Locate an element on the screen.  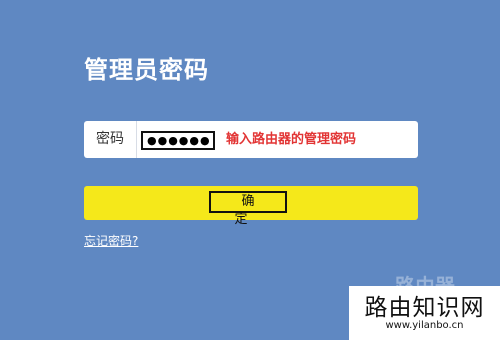
watermark-box: 路由知识网 www.yilanbo.cn is located at coordinates (424, 313).